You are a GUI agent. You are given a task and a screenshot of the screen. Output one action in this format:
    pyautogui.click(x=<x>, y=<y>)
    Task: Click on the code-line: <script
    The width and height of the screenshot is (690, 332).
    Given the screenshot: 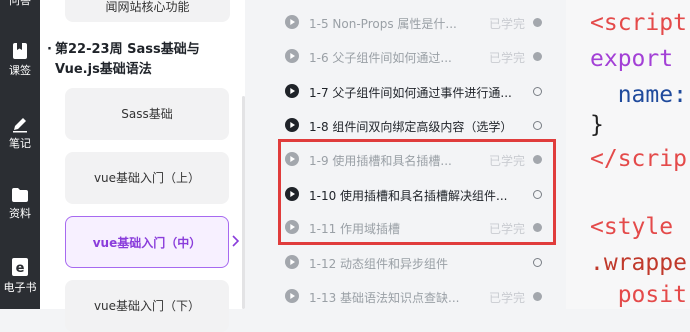 What is the action you would take?
    pyautogui.click(x=638, y=23)
    